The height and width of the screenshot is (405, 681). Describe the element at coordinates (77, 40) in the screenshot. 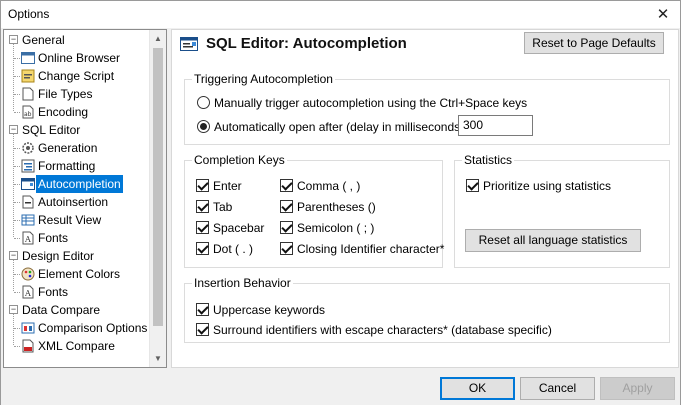

I see `tree-item: − General` at that location.